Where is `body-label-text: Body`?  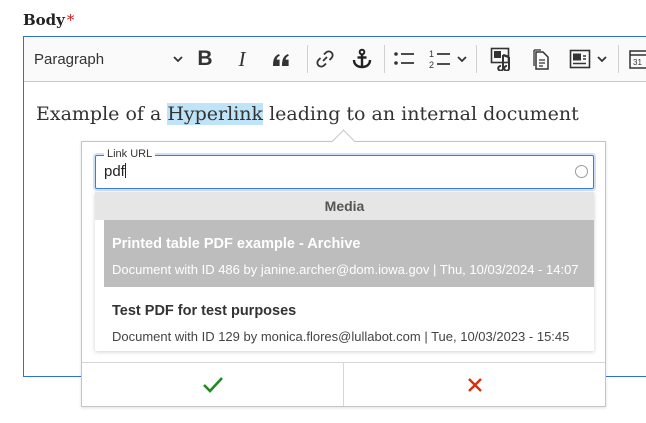
body-label-text: Body is located at coordinates (44, 20).